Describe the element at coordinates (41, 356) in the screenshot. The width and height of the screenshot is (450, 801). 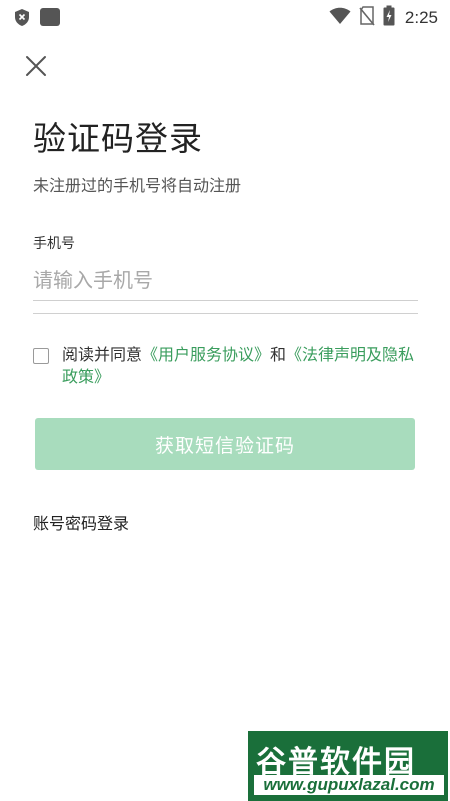
I see `agreement-checkbox` at that location.